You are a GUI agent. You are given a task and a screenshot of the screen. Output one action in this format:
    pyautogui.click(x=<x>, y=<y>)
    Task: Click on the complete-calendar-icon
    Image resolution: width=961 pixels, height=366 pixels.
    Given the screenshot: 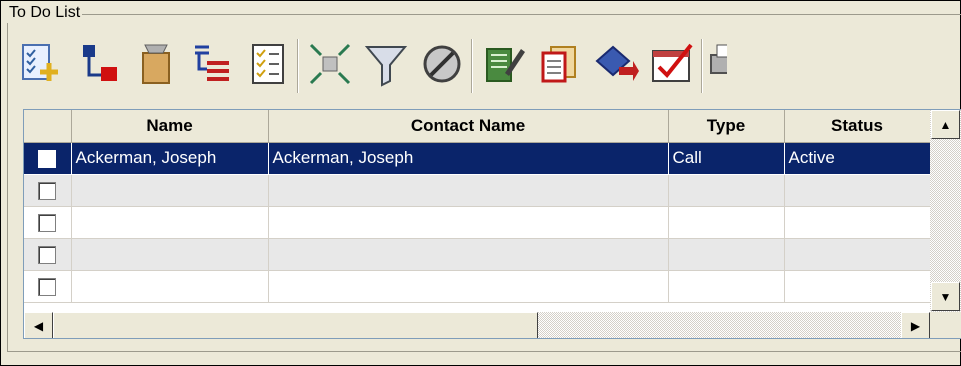 What is the action you would take?
    pyautogui.click(x=672, y=62)
    